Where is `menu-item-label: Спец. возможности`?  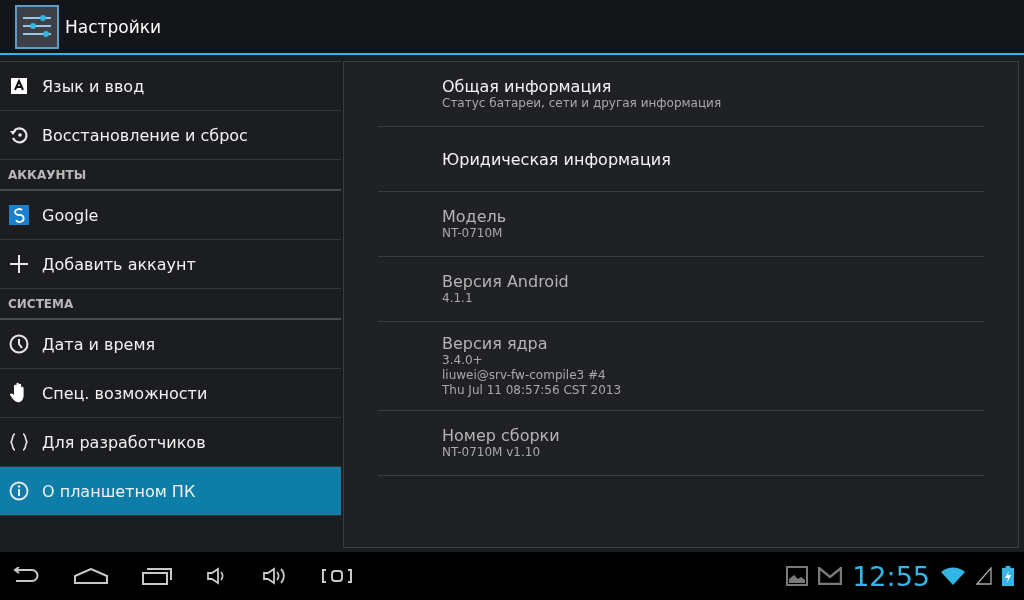 menu-item-label: Спец. возможности is located at coordinates (125, 393).